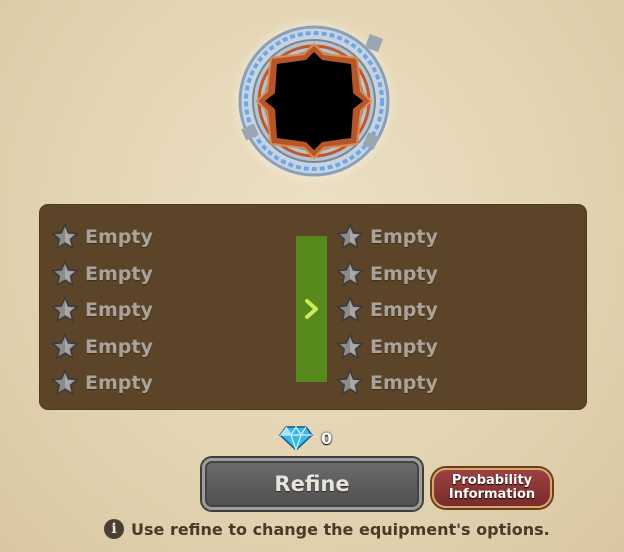 Image resolution: width=624 pixels, height=552 pixels. I want to click on refine-button: Refine, so click(312, 484).